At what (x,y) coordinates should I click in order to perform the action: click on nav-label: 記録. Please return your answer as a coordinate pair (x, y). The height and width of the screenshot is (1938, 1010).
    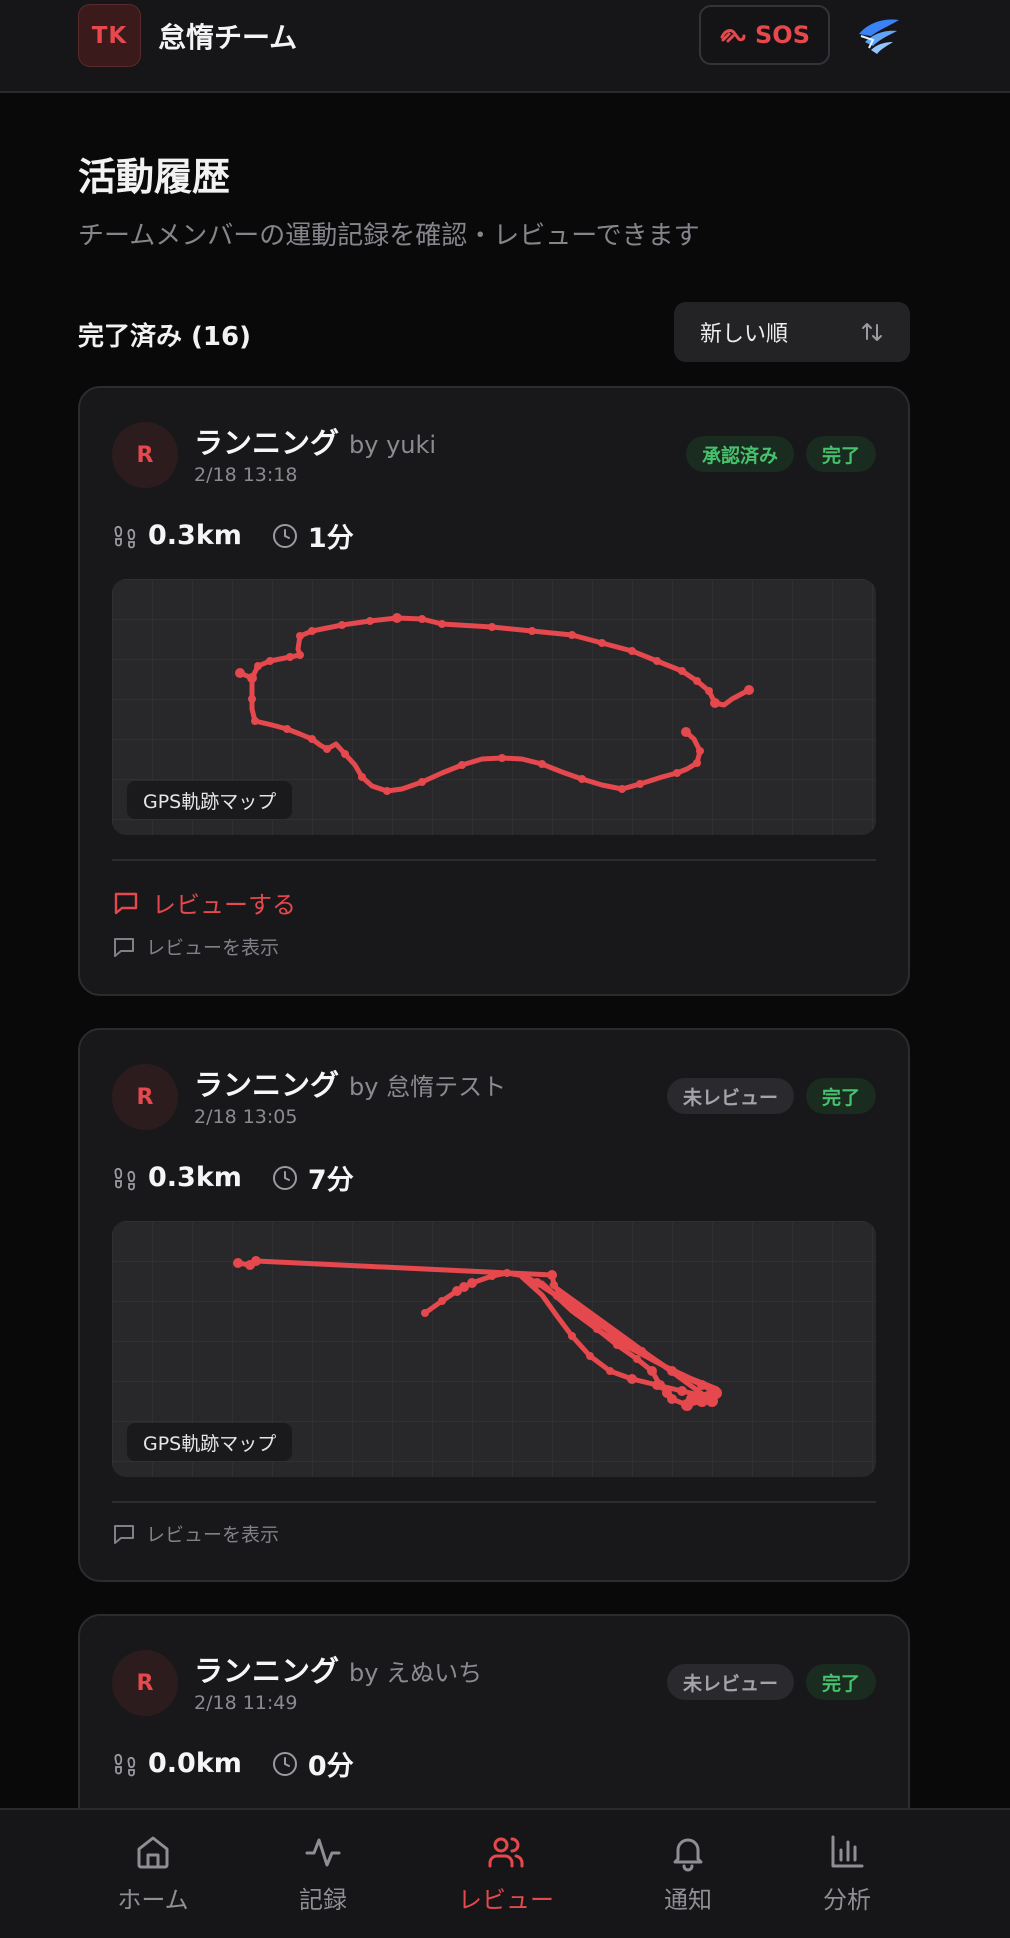
    Looking at the image, I should click on (323, 1900).